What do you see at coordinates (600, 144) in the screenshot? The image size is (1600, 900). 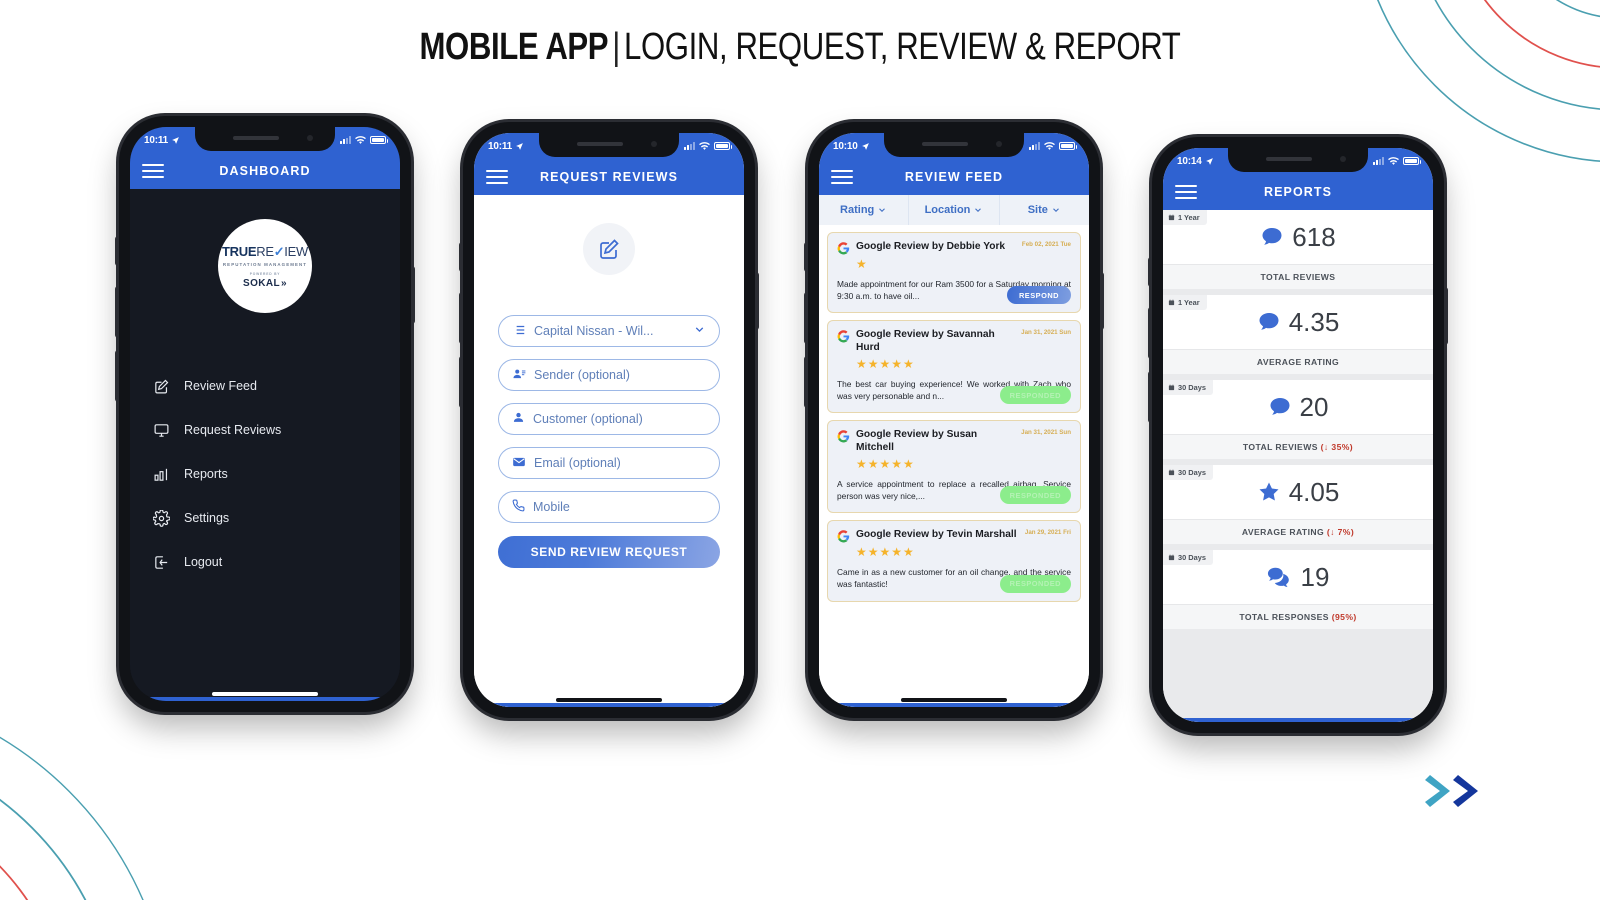 I see `earpiece-speaker` at bounding box center [600, 144].